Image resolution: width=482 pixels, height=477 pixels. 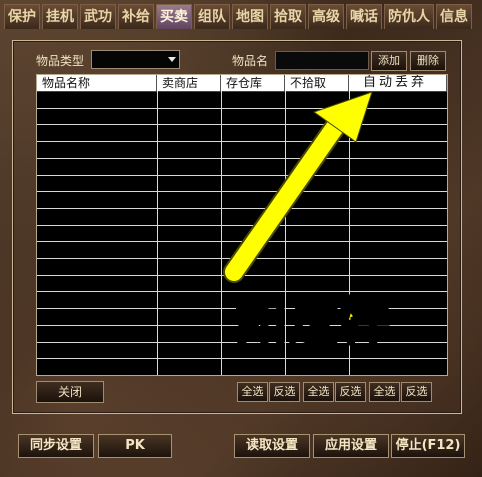 What do you see at coordinates (313, 322) in the screenshot?
I see `annotation-text: 如这样` at bounding box center [313, 322].